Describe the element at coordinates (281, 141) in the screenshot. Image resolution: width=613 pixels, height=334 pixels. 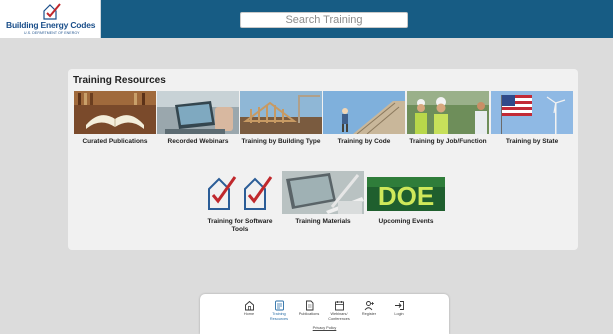
I see `tile-label: Training by Building Type` at that location.